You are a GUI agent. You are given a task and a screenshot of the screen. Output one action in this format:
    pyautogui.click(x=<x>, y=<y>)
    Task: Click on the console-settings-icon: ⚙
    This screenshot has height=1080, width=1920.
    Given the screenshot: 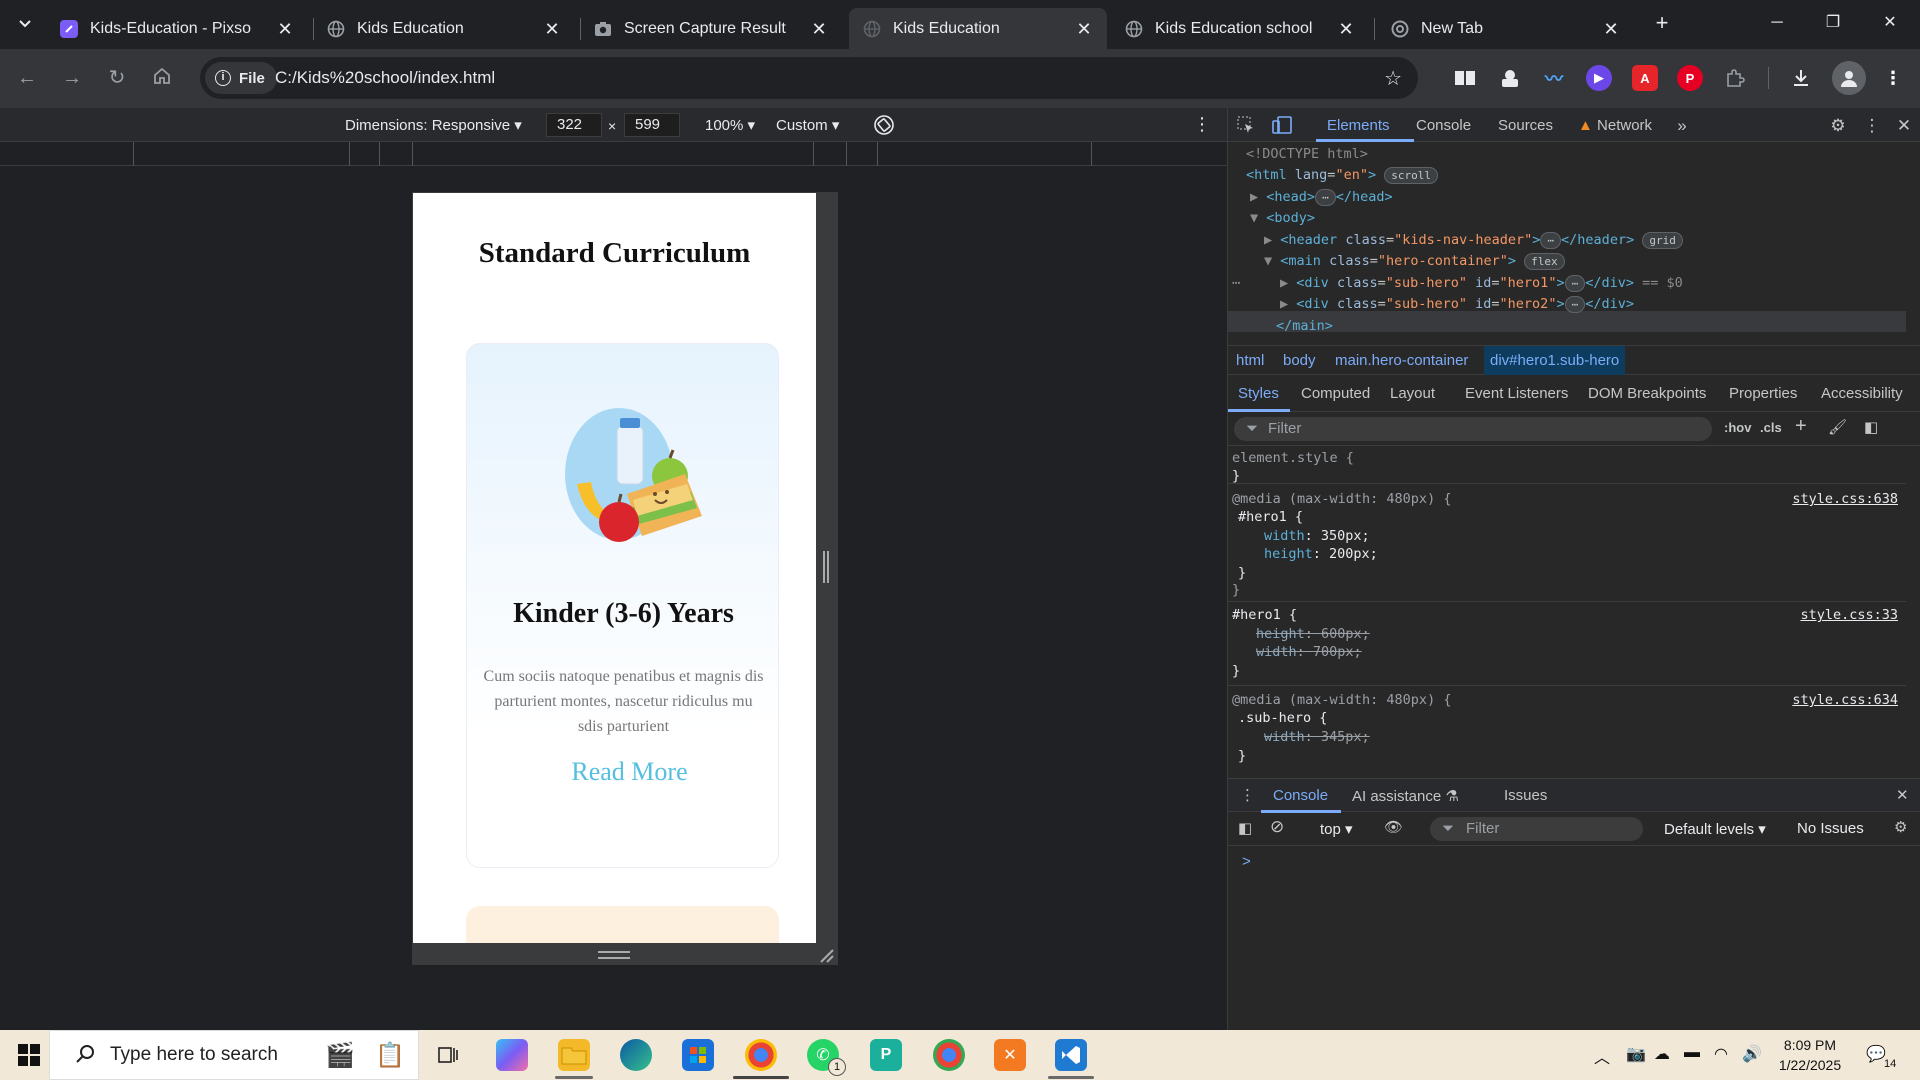 What is the action you would take?
    pyautogui.click(x=1900, y=827)
    